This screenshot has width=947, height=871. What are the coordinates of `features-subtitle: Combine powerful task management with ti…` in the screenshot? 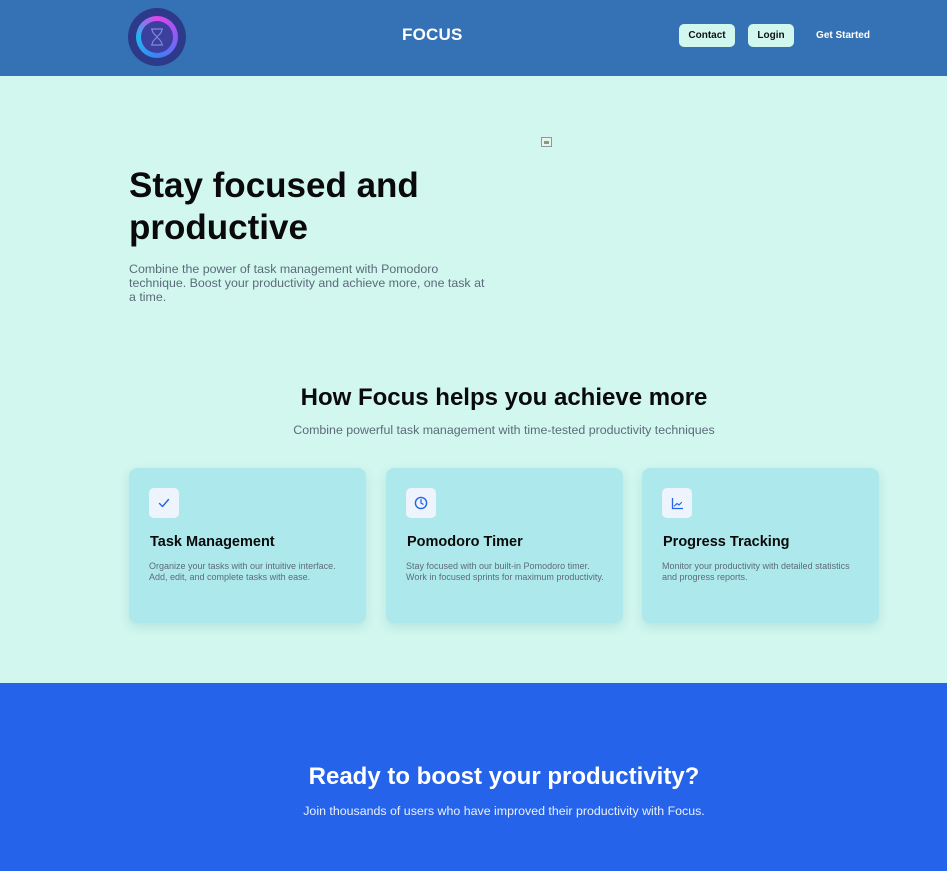 It's located at (504, 430).